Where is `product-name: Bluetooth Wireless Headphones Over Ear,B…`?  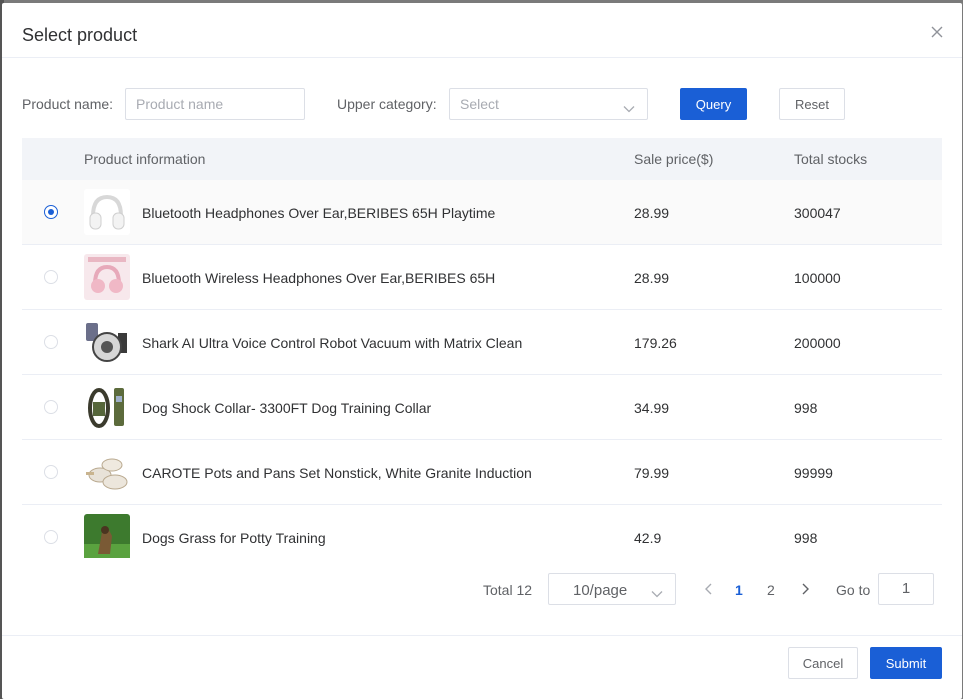
product-name: Bluetooth Wireless Headphones Over Ear,B… is located at coordinates (319, 278).